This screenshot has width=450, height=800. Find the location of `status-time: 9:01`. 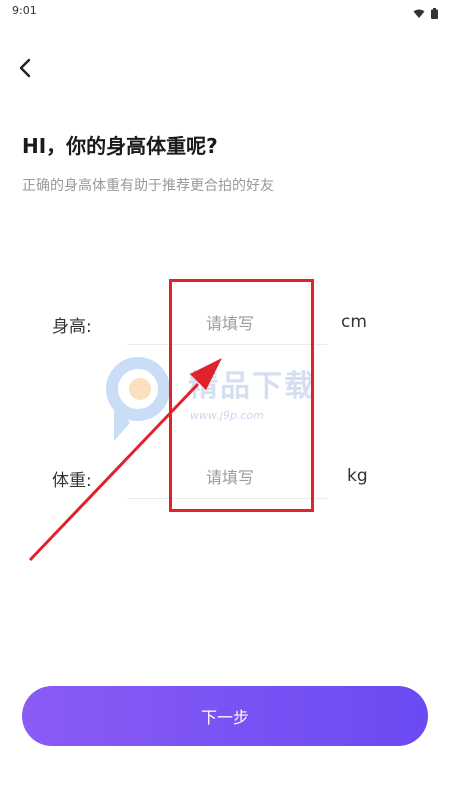

status-time: 9:01 is located at coordinates (24, 10).